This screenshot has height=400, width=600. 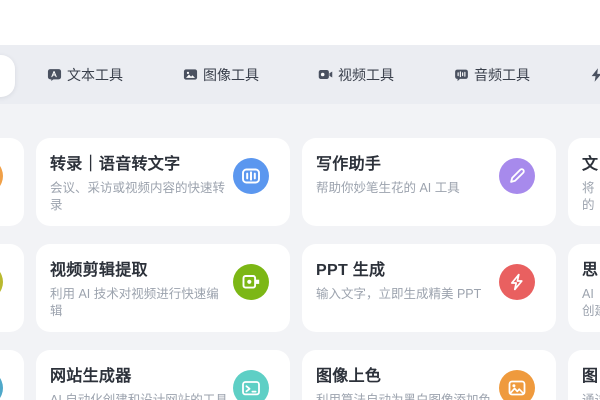 I want to click on tab-list: 文本工具 图像工具 视频工具 音频工具, so click(x=300, y=74).